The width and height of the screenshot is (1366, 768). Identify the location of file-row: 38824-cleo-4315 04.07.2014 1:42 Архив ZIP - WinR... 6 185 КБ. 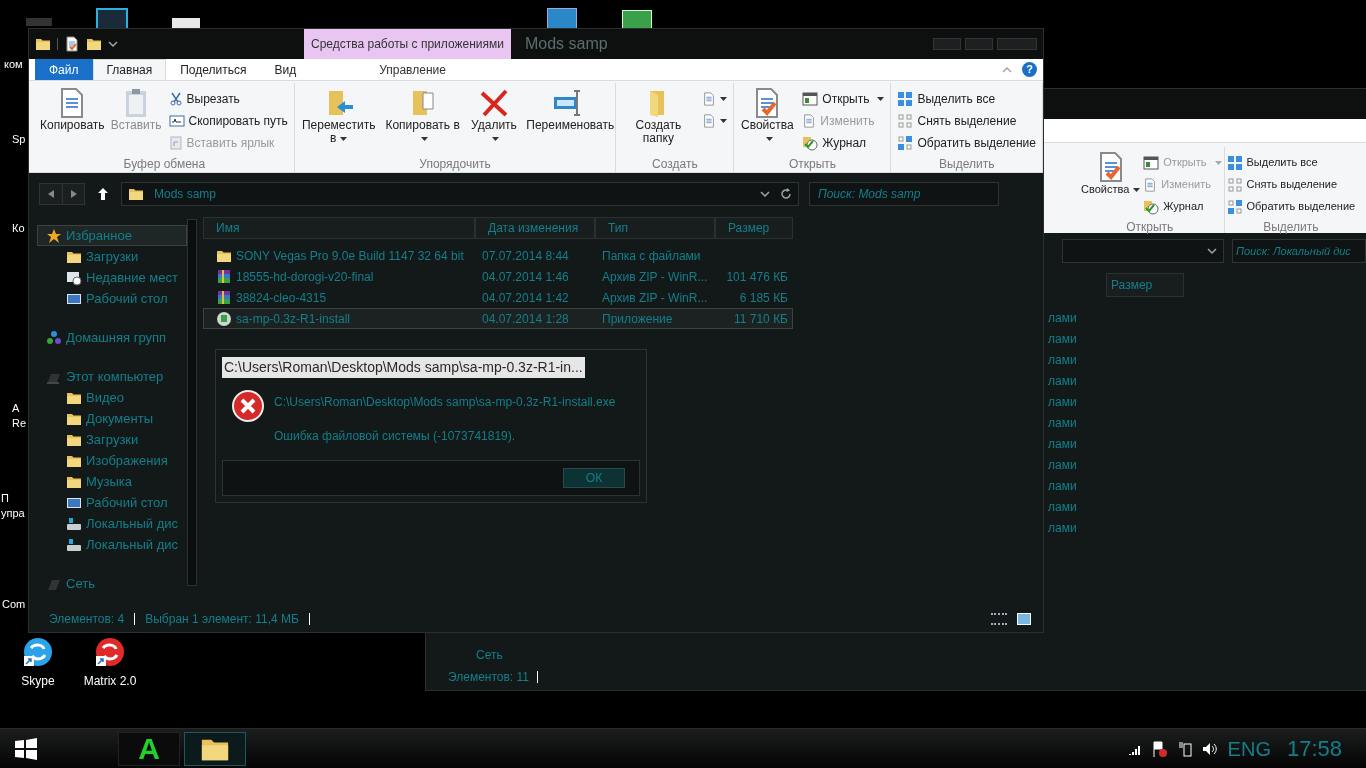
(498, 297).